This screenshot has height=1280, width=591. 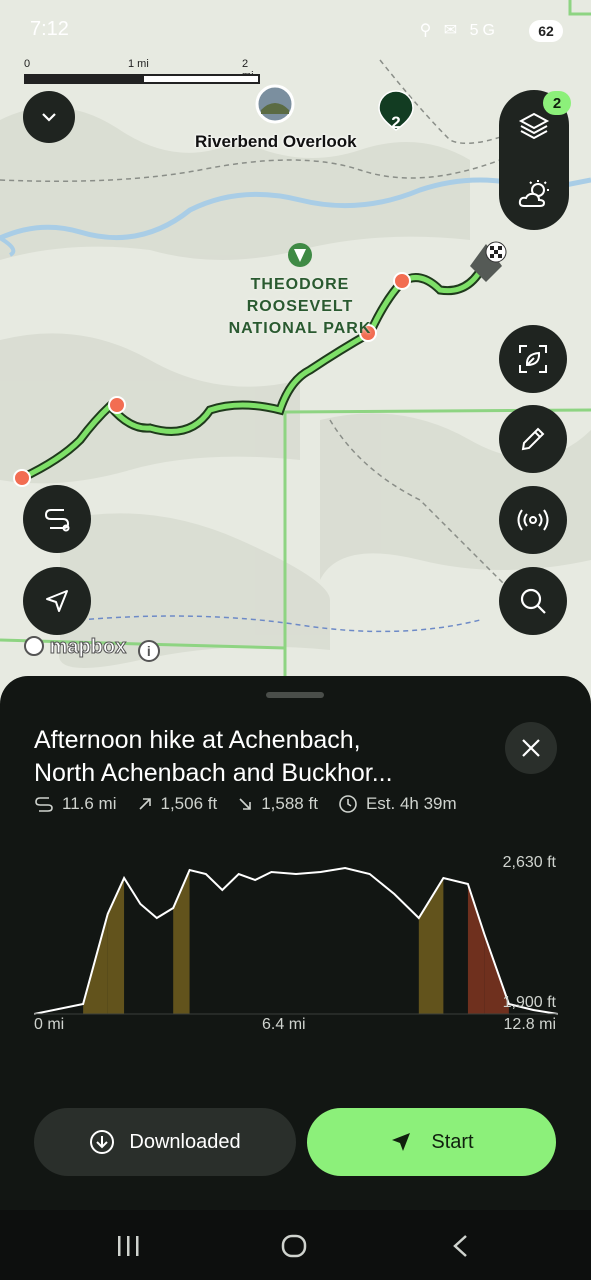 I want to click on scale-label-0: 0, so click(x=27, y=64).